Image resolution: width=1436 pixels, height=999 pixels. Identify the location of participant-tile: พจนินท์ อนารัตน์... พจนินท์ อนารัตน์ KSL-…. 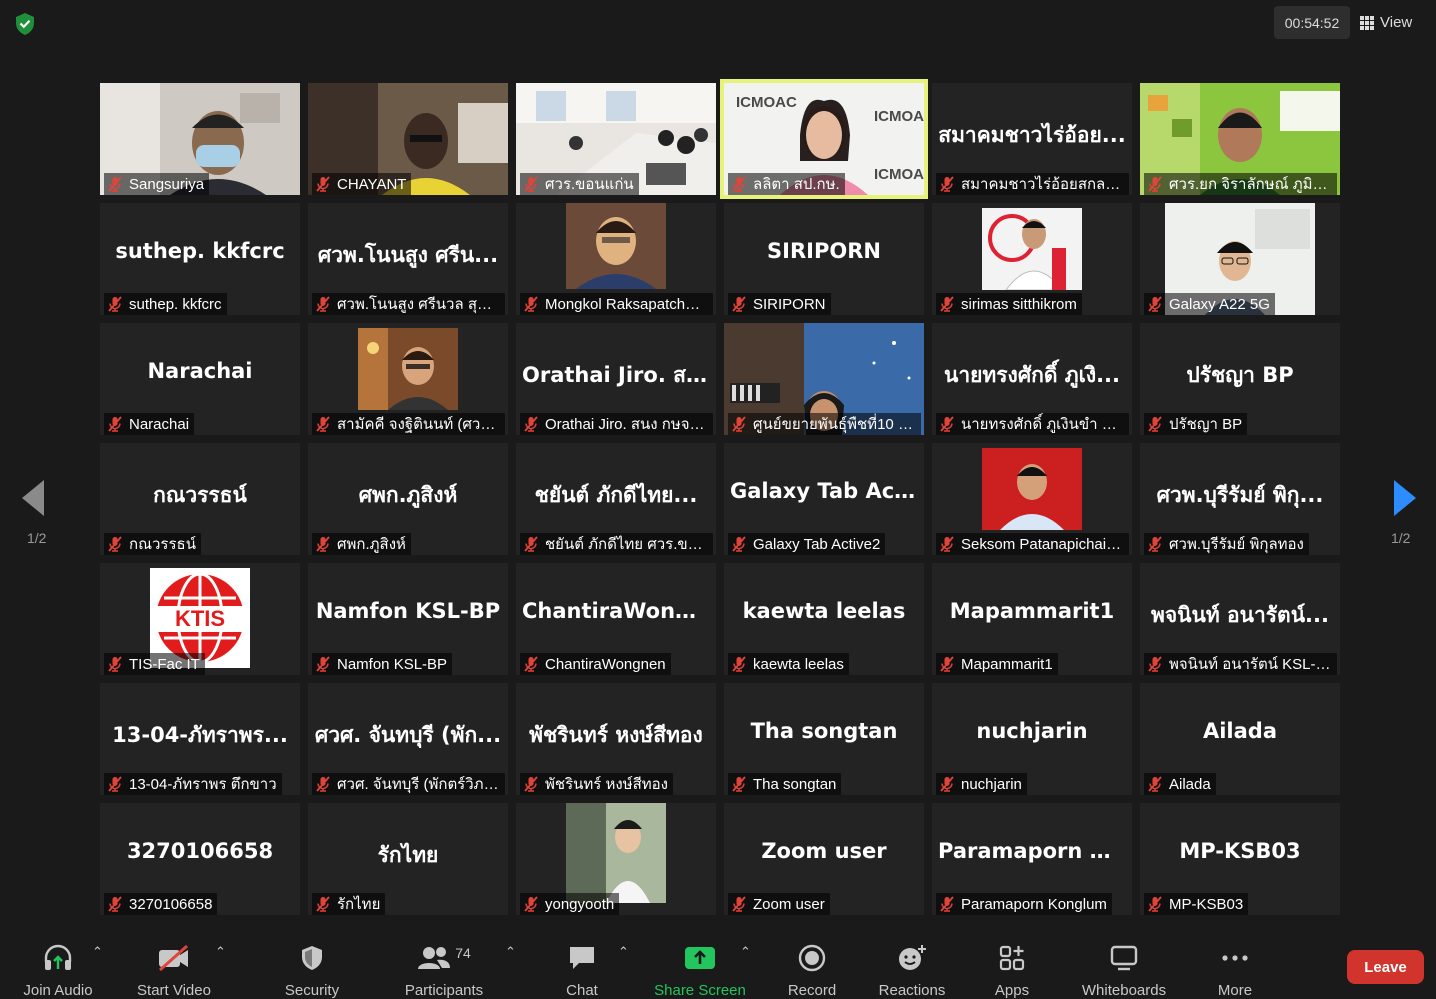
(1240, 619).